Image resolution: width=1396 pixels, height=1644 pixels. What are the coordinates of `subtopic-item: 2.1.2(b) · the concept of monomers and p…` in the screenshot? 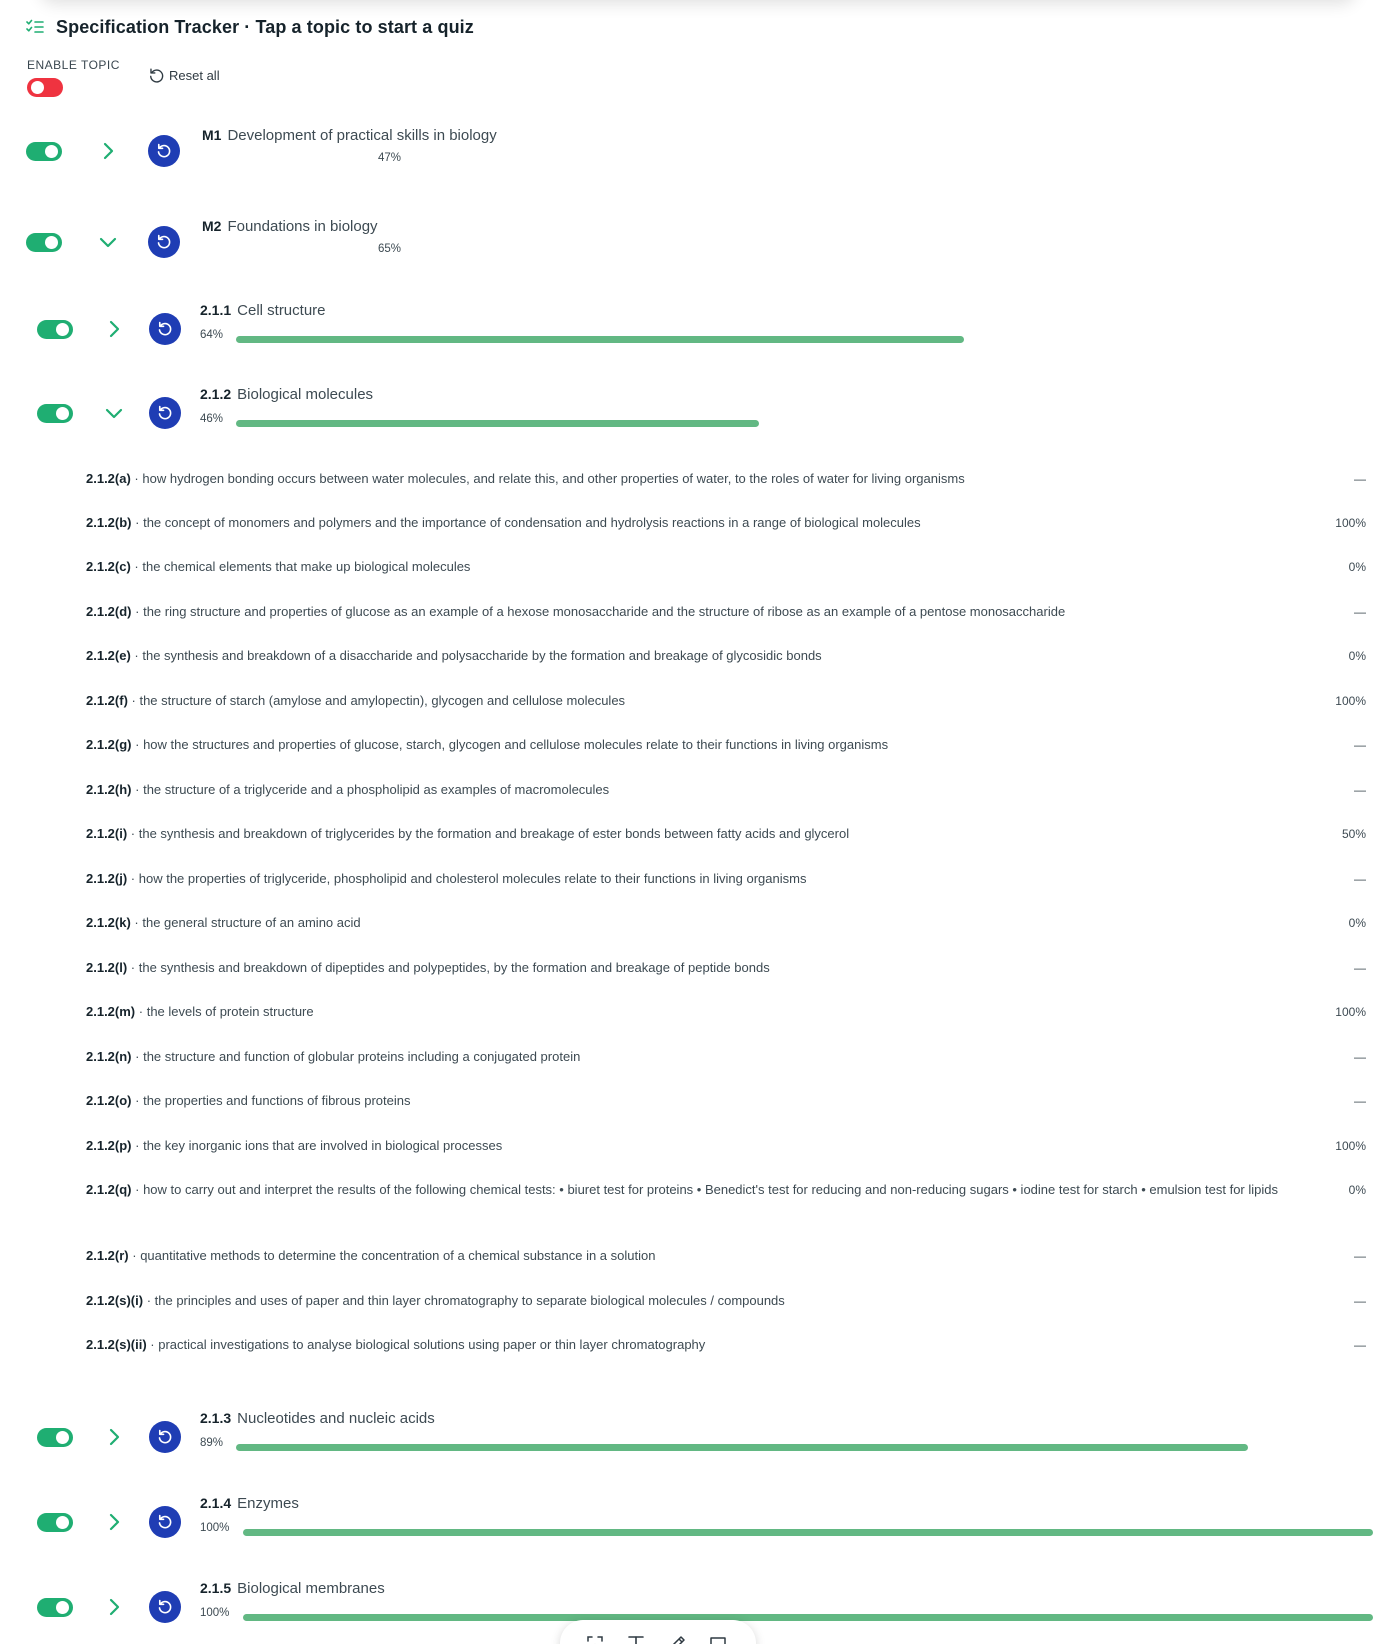 It's located at (726, 523).